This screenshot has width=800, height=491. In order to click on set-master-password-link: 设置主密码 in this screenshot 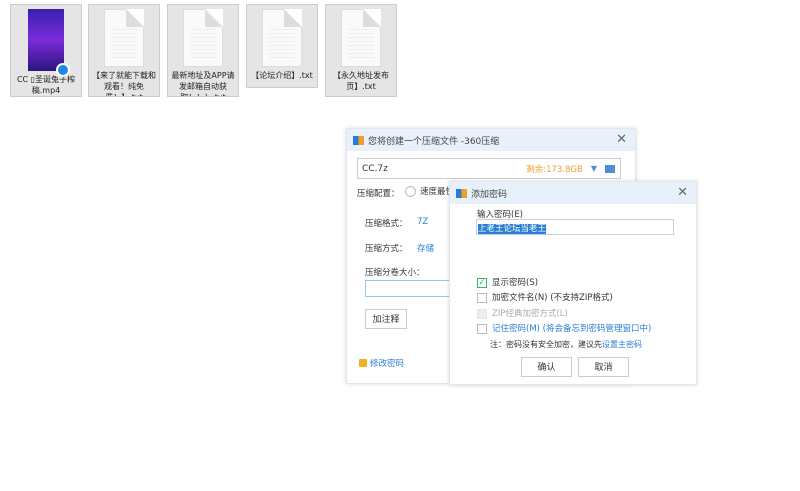, I will do `click(622, 344)`.